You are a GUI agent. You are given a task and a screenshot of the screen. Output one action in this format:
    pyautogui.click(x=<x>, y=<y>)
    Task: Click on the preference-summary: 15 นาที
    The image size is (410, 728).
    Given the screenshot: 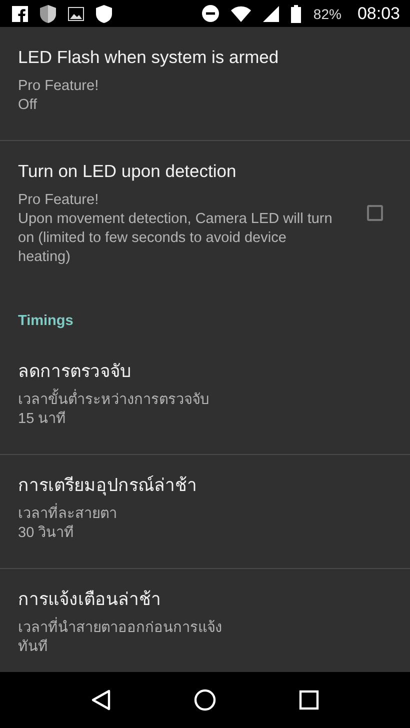 What is the action you would take?
    pyautogui.click(x=43, y=419)
    